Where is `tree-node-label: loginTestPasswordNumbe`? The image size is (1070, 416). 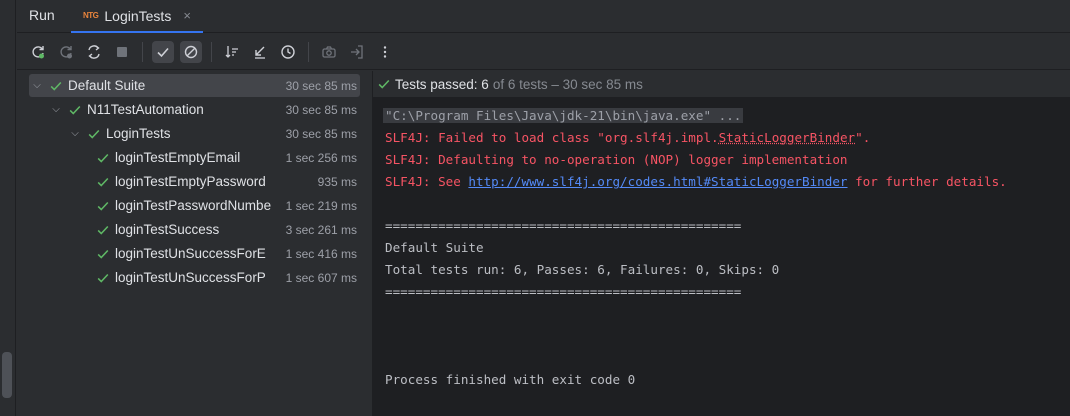 tree-node-label: loginTestPasswordNumbe is located at coordinates (193, 205).